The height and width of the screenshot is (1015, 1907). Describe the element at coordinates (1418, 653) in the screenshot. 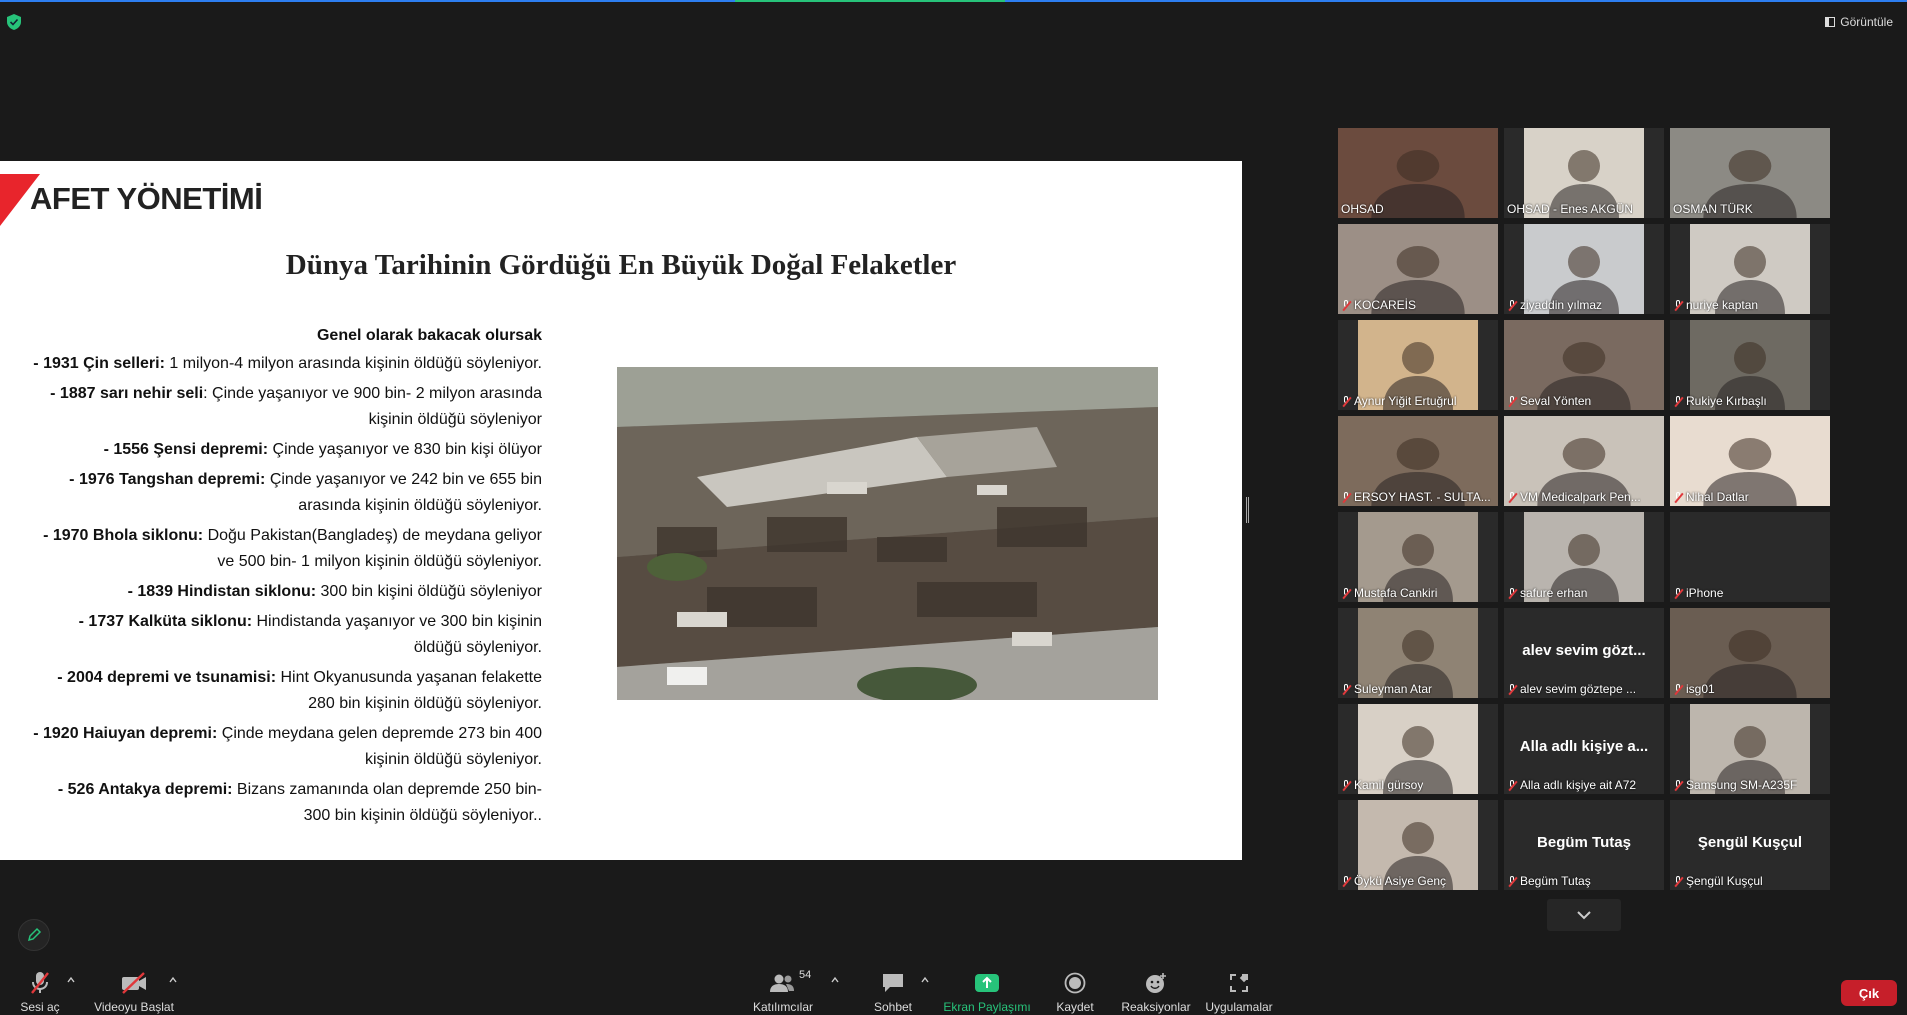

I see `participant-tile: Suleyman Atar` at that location.